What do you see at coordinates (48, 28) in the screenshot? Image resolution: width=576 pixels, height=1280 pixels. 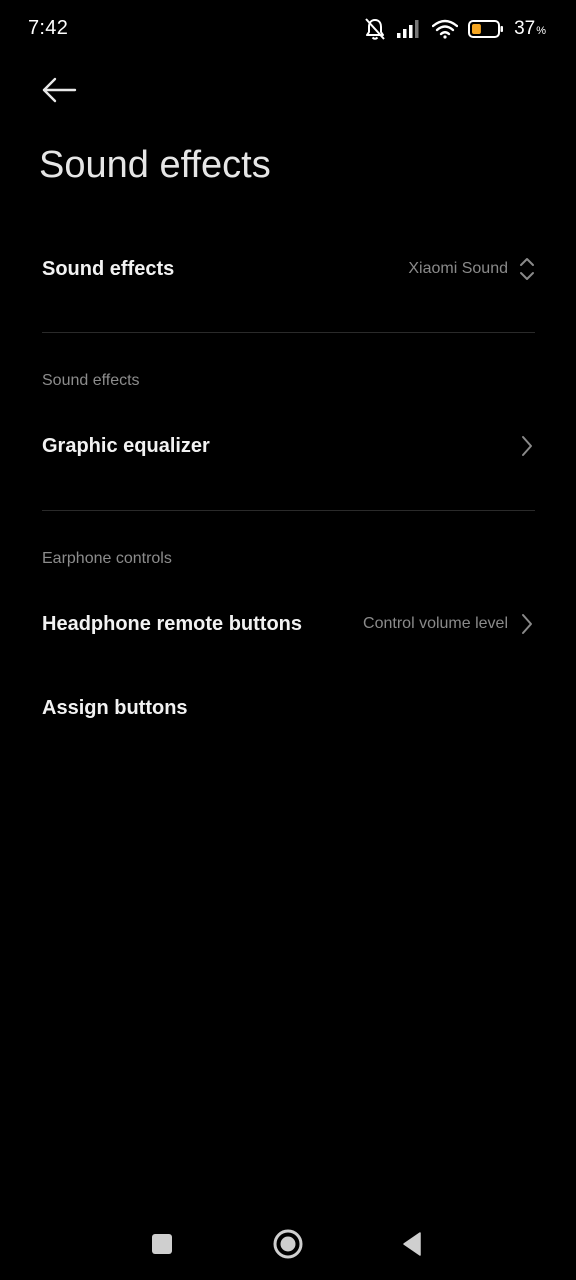 I see `status-time: 7:42` at bounding box center [48, 28].